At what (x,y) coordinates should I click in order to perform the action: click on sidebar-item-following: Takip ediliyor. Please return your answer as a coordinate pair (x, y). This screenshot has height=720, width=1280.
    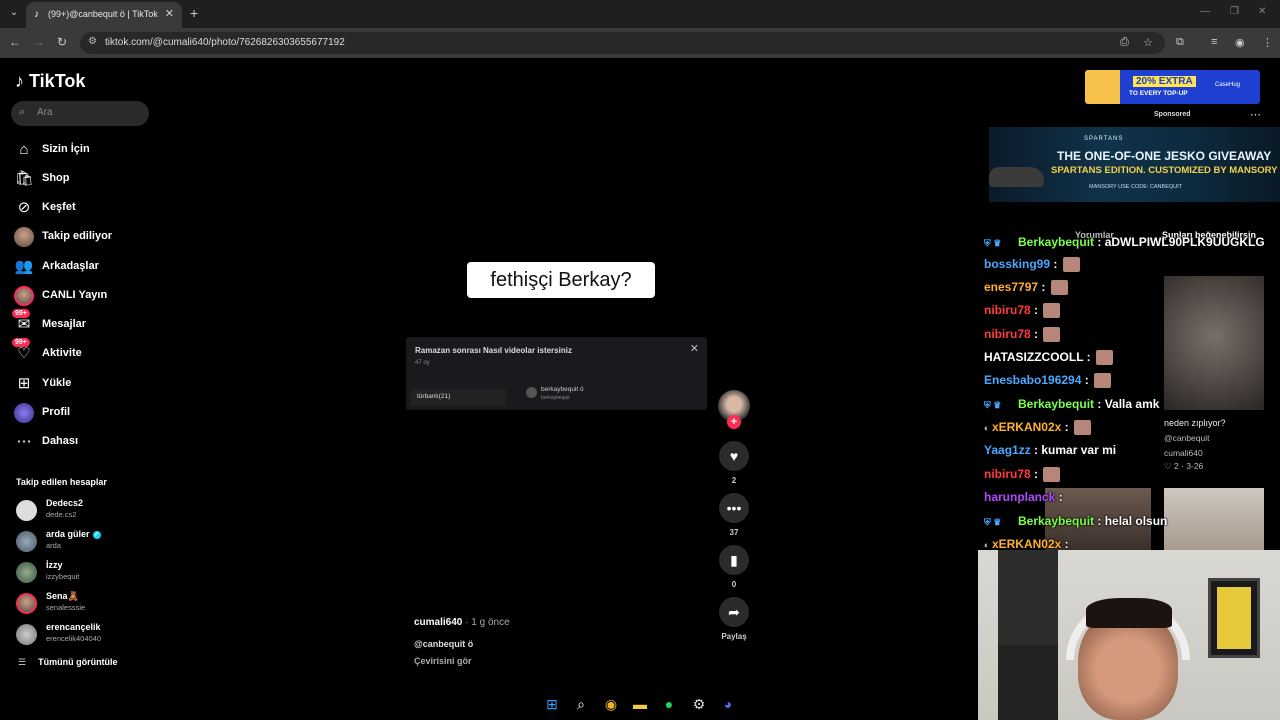
    Looking at the image, I should click on (84, 238).